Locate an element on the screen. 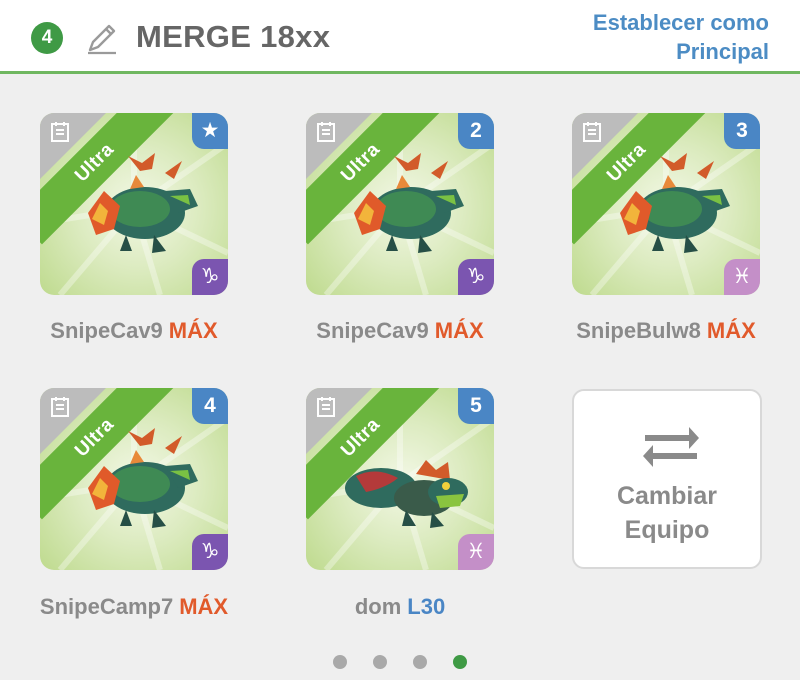 The width and height of the screenshot is (800, 680). change-team-line2: Equipo is located at coordinates (667, 530).